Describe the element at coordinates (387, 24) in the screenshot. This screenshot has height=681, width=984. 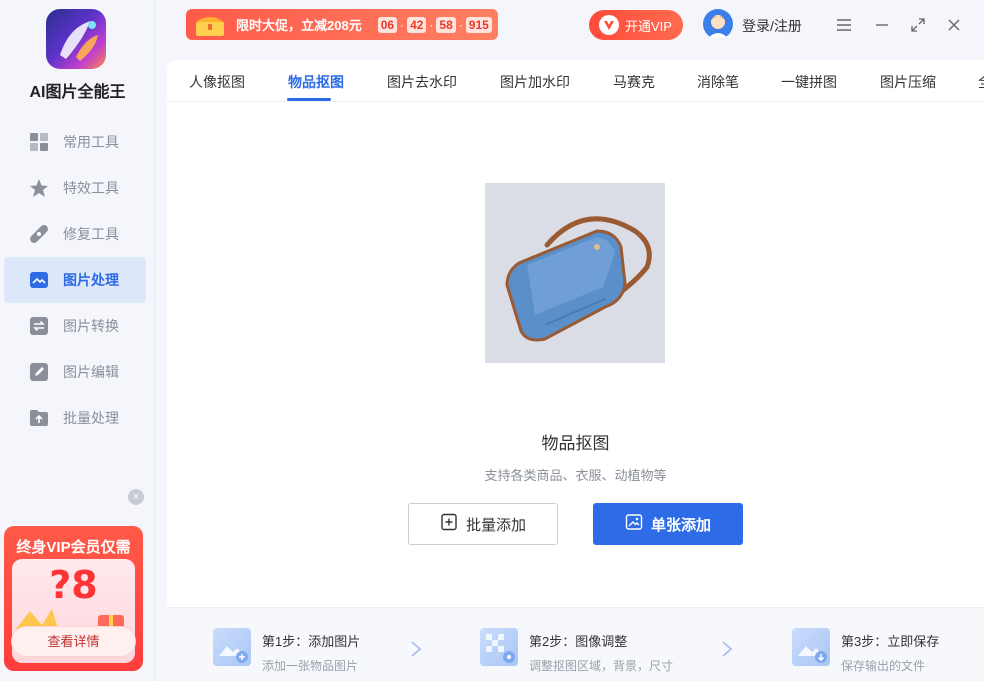
I see `countdown-hours: 06` at that location.